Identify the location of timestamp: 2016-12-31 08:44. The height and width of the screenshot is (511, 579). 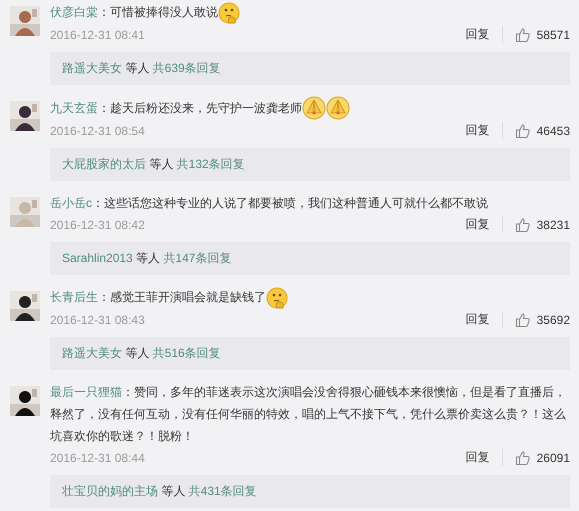
(98, 457).